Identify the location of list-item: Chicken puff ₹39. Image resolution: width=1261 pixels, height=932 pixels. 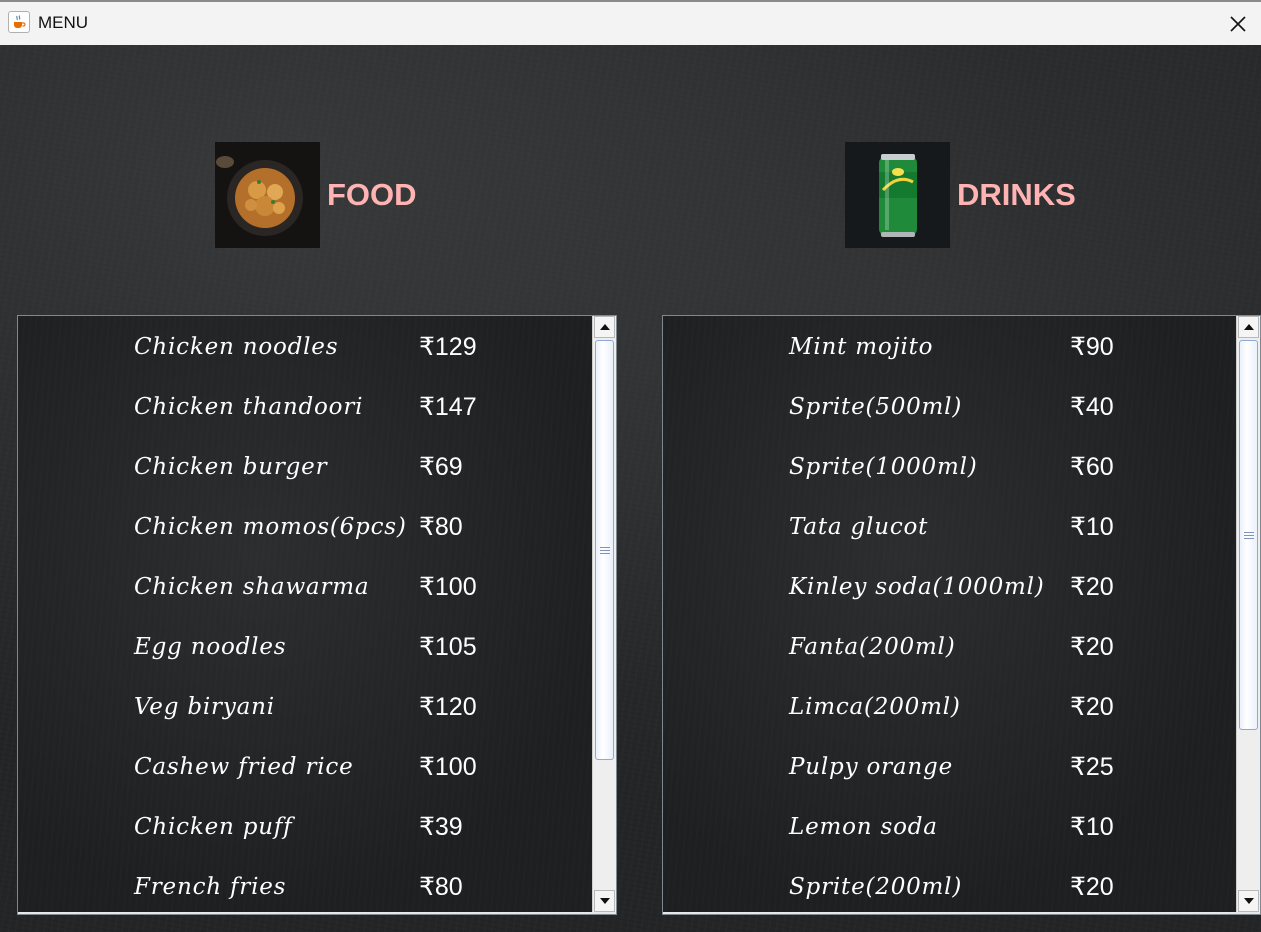
(317, 827).